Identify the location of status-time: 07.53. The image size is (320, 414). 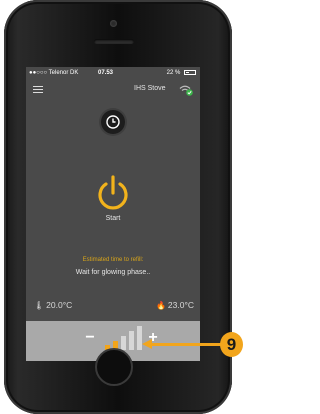
(106, 73).